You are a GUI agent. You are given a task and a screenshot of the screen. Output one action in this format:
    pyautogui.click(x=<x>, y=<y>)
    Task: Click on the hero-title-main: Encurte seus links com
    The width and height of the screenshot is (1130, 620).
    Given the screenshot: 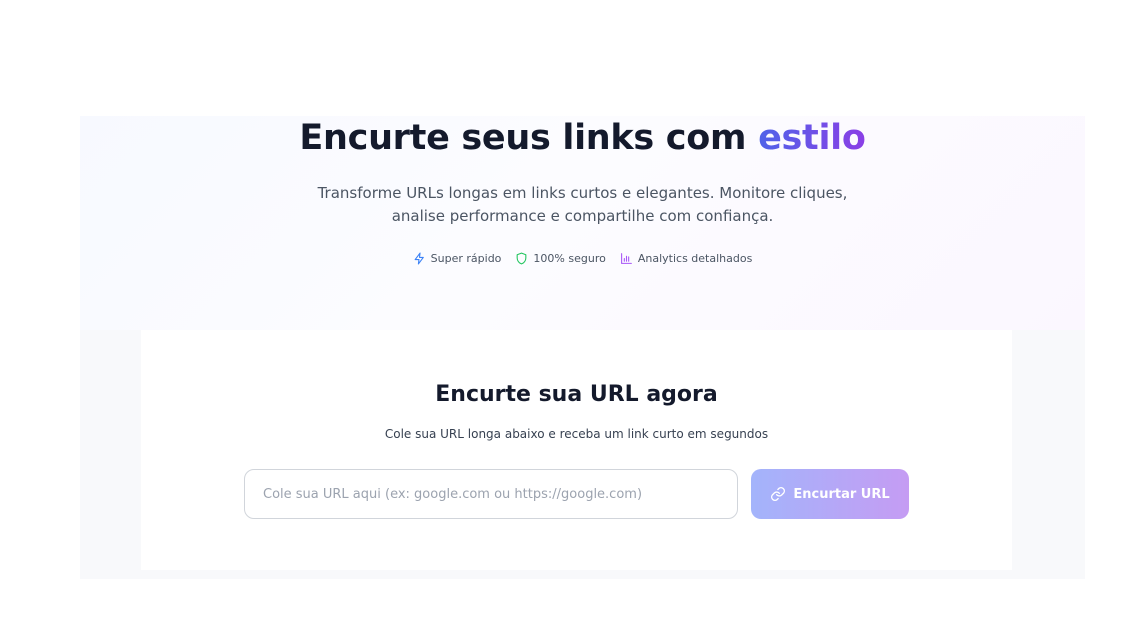 What is the action you would take?
    pyautogui.click(x=529, y=138)
    